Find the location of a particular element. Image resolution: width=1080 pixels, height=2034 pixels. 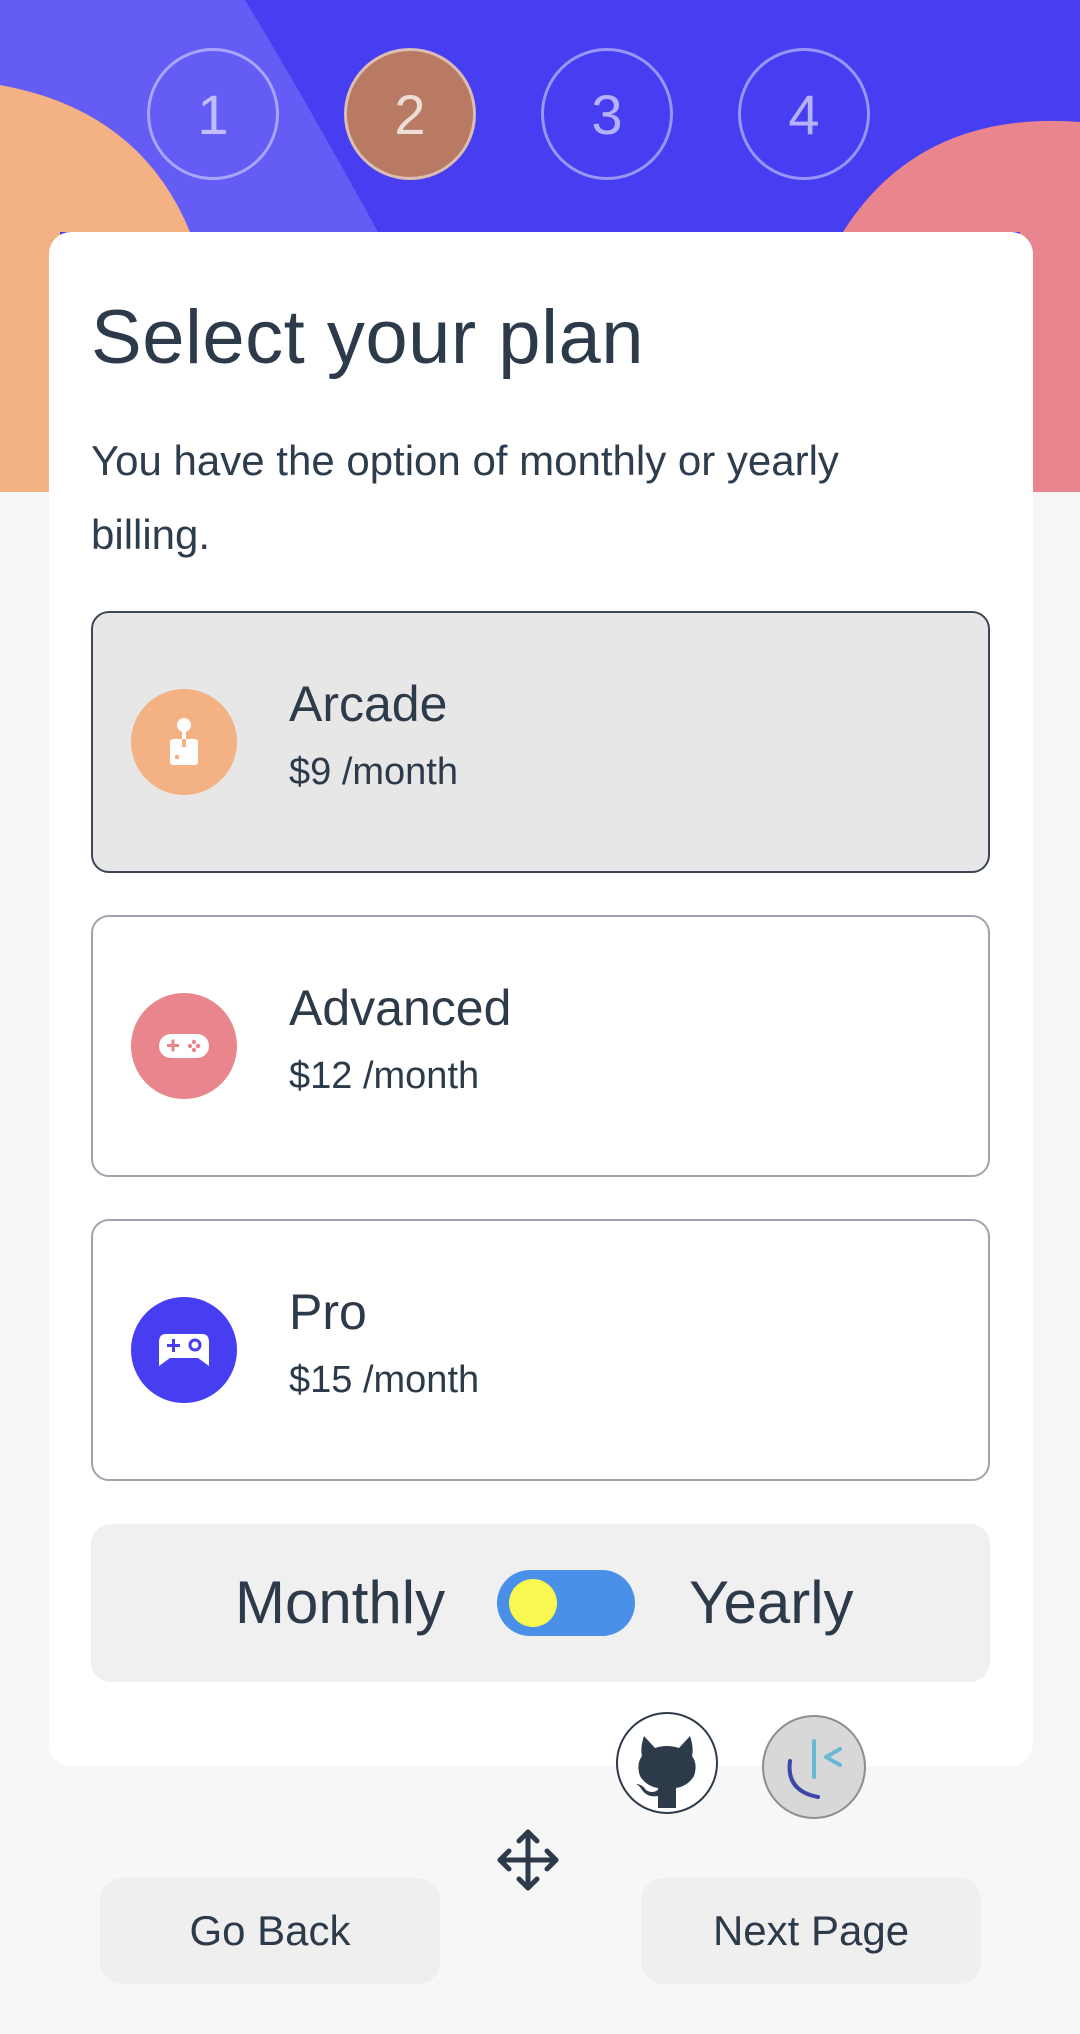

joystick-icon is located at coordinates (184, 742).